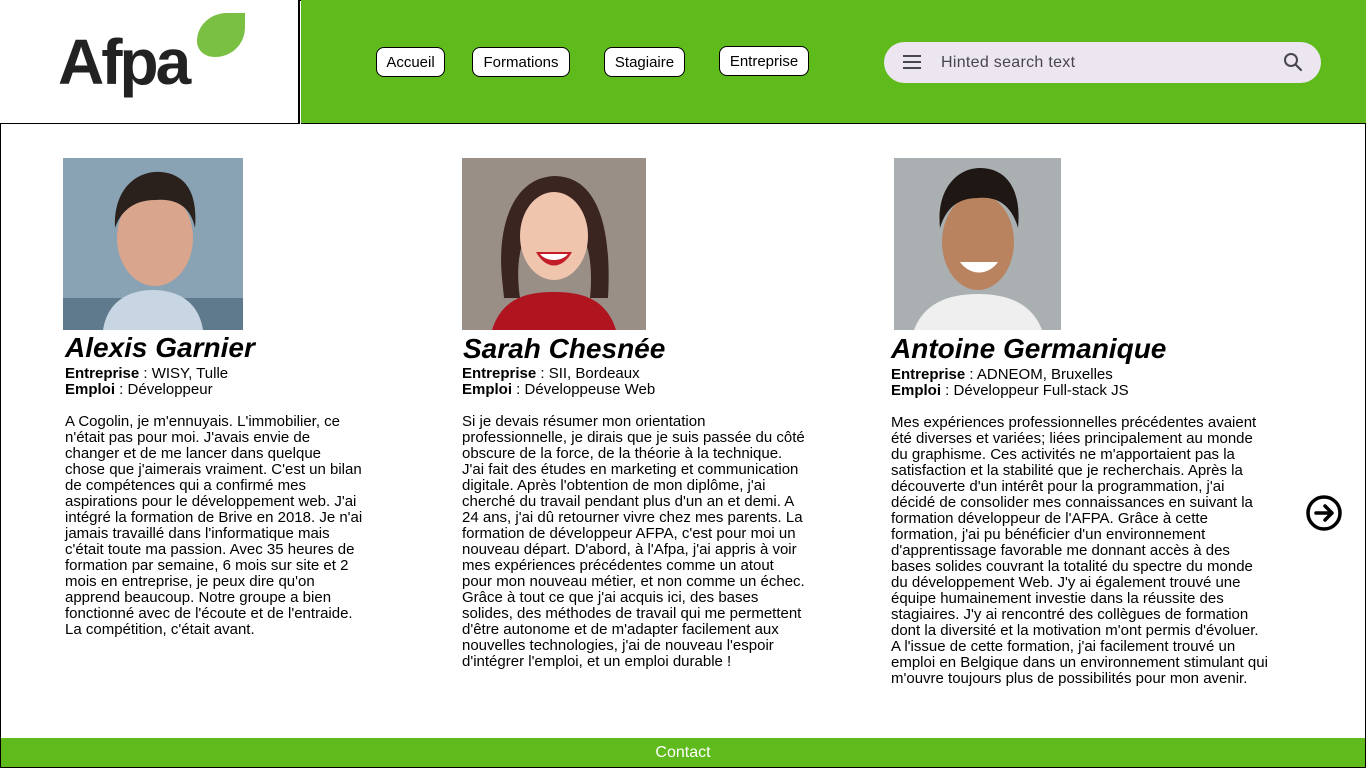  Describe the element at coordinates (1324, 513) in the screenshot. I see `arrow-right-circle-icon` at that location.